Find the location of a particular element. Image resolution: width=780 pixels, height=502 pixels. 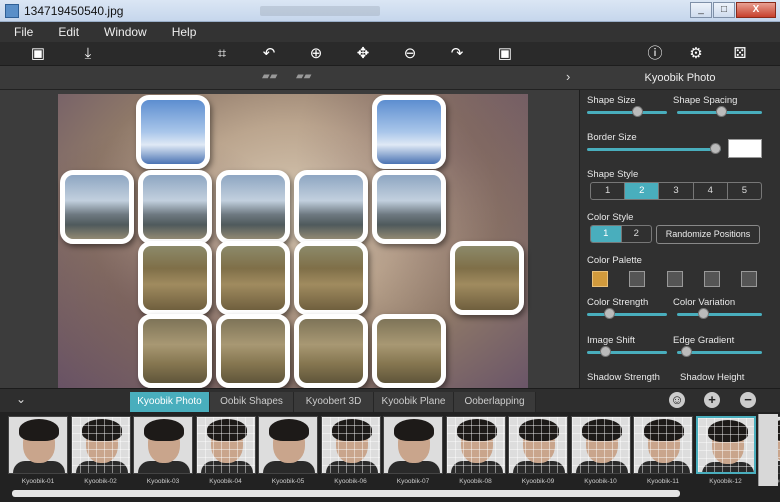

rotate-right-icon: ↷ is located at coordinates (457, 54).